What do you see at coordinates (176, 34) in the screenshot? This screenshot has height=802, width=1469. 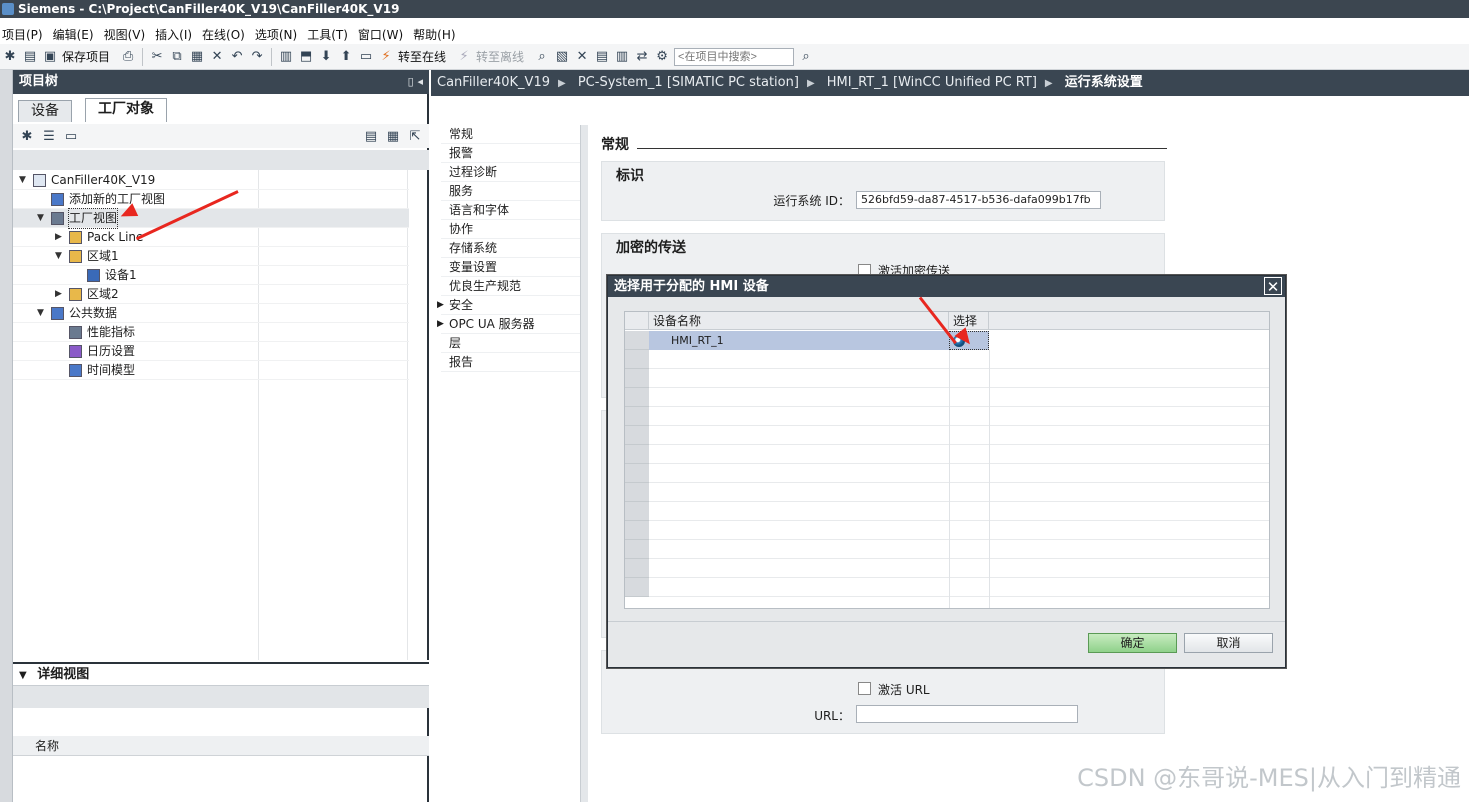 I see `menu-insert: 插入(I)` at bounding box center [176, 34].